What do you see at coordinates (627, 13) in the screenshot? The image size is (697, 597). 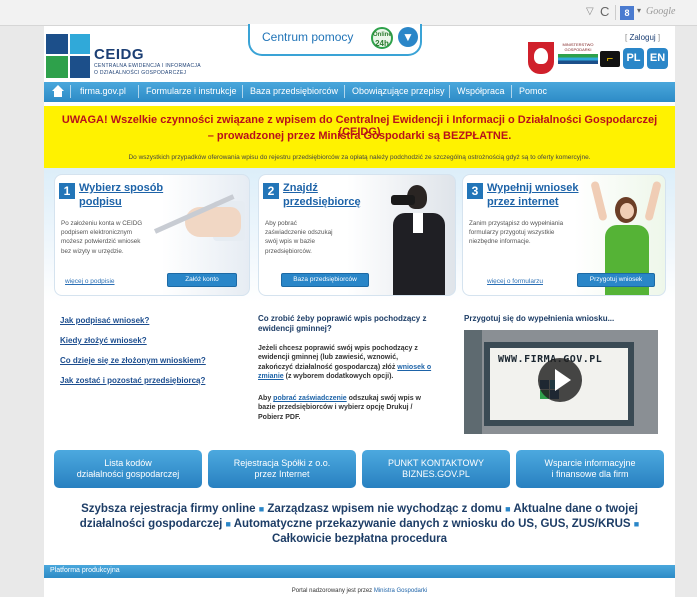 I see `search-engine-icon: 8` at bounding box center [627, 13].